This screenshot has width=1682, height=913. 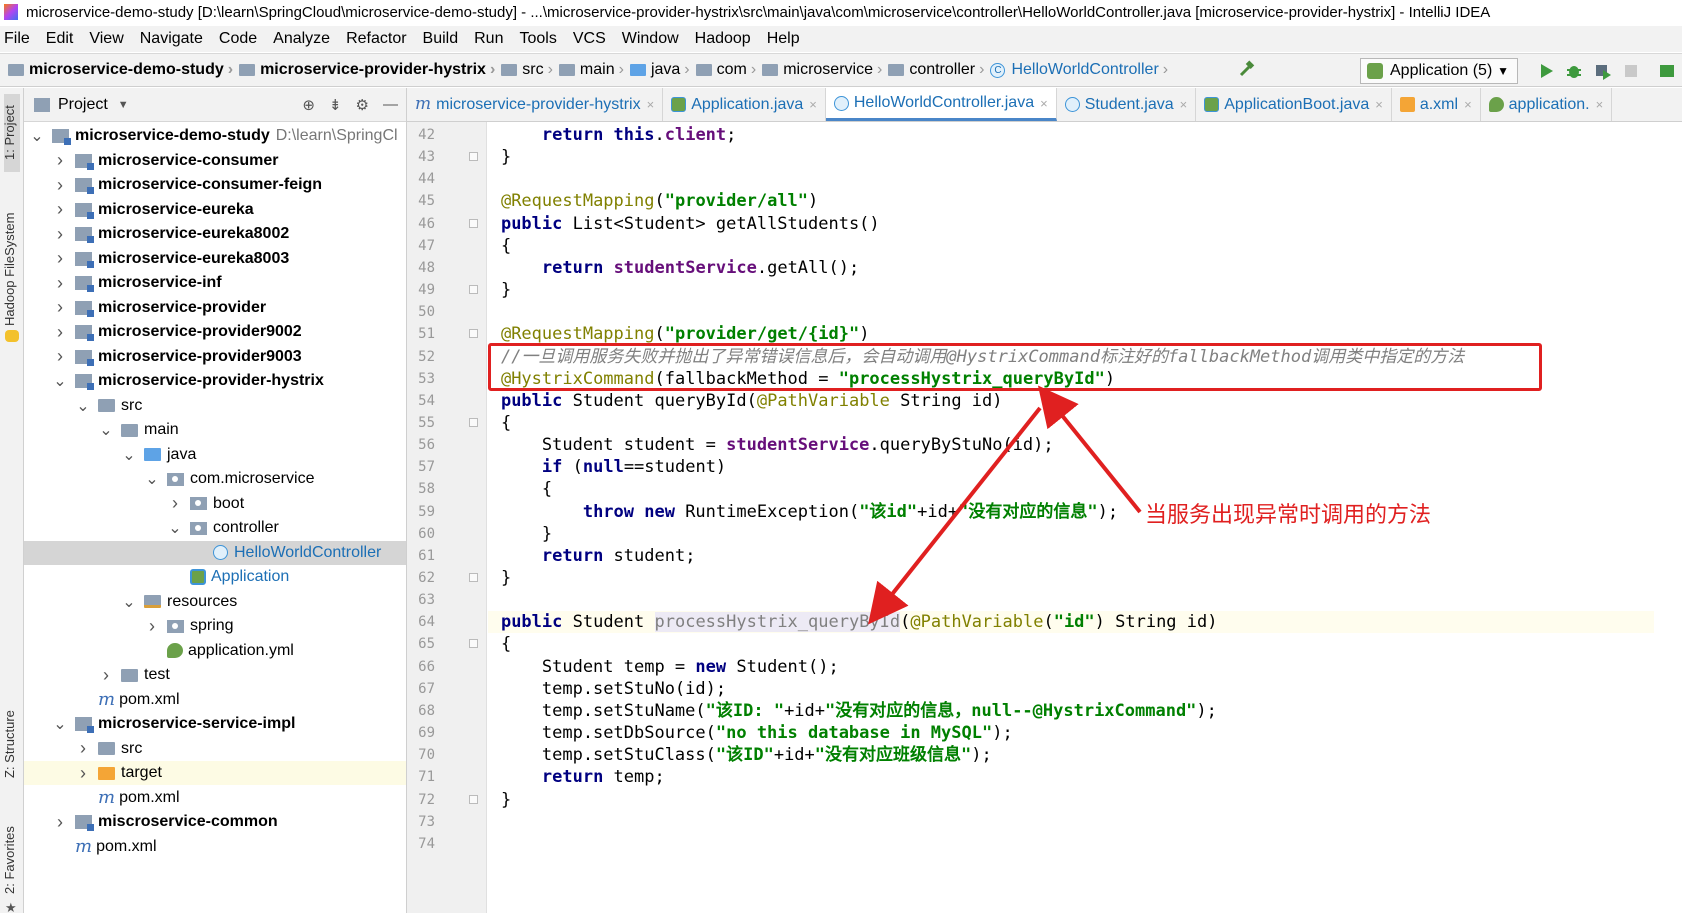 I want to click on menu-navigate: Navigate, so click(x=171, y=39).